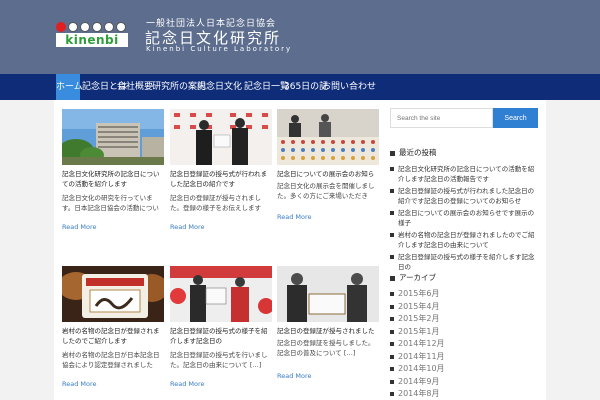 The width and height of the screenshot is (600, 400). What do you see at coordinates (326, 191) in the screenshot?
I see `post-excerpt: 記念日文化の展示会を開催しました。多くの方にご来場いただき […]` at bounding box center [326, 191].